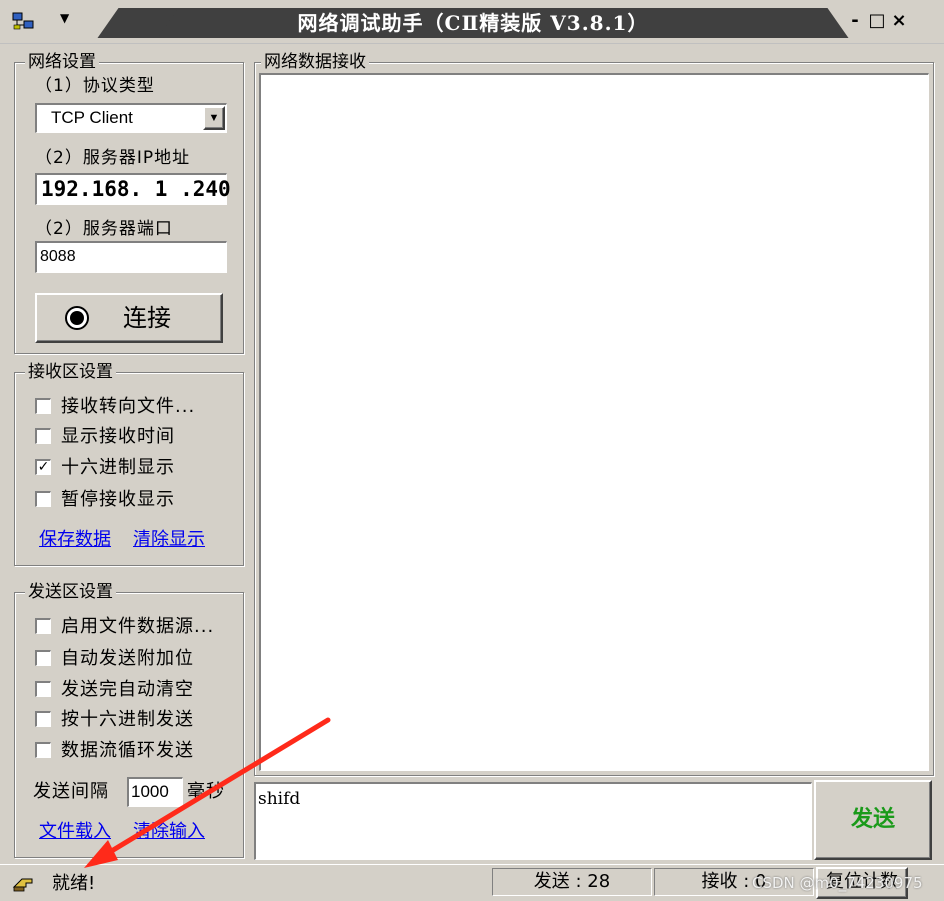  I want to click on check-mark-icon: ✓, so click(43, 467).